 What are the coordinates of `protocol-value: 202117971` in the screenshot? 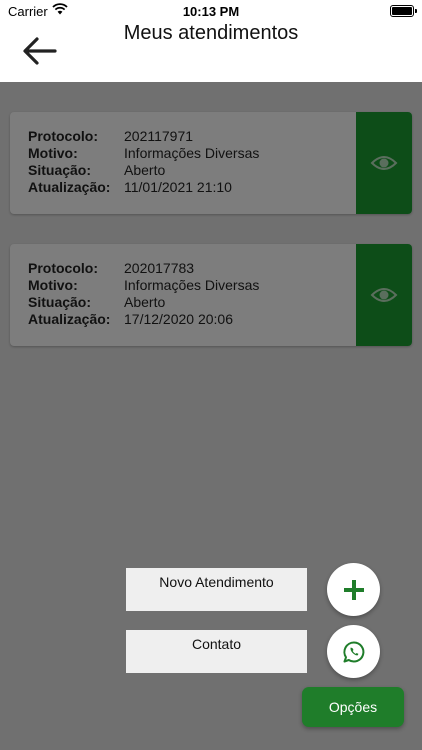 It's located at (159, 136).